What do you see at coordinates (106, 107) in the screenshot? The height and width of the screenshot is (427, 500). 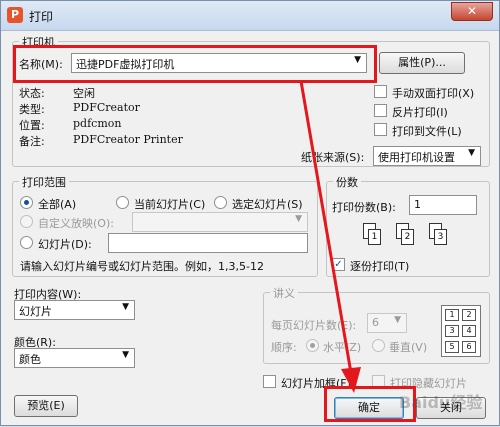 I see `type-value: PDFCreator` at bounding box center [106, 107].